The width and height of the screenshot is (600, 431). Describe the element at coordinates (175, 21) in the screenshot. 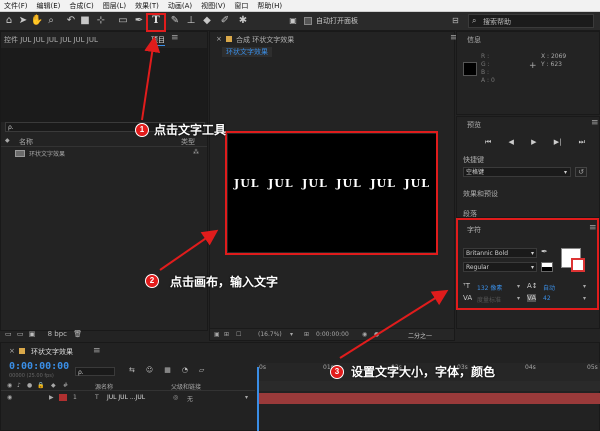

I see `brush-tool-icon: ✎` at that location.